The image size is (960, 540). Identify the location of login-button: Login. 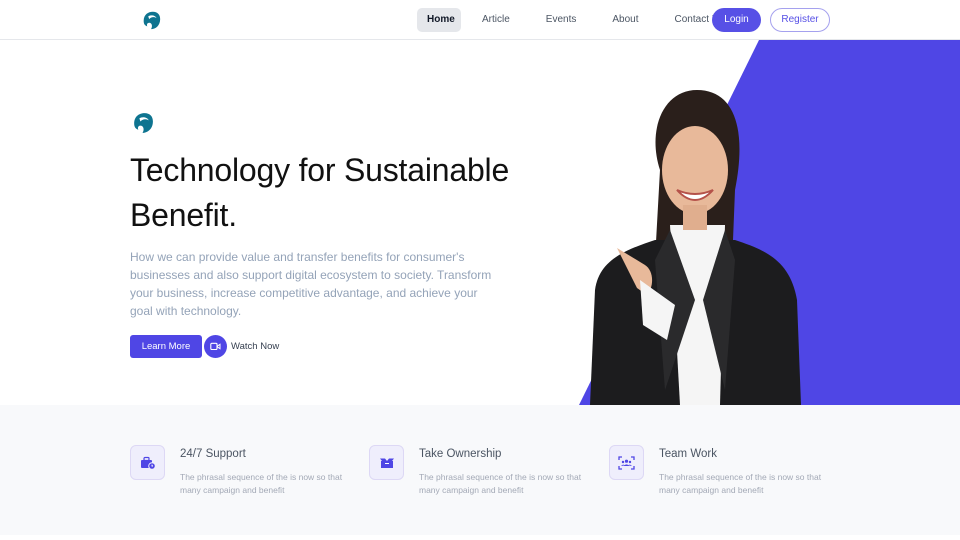
(736, 20).